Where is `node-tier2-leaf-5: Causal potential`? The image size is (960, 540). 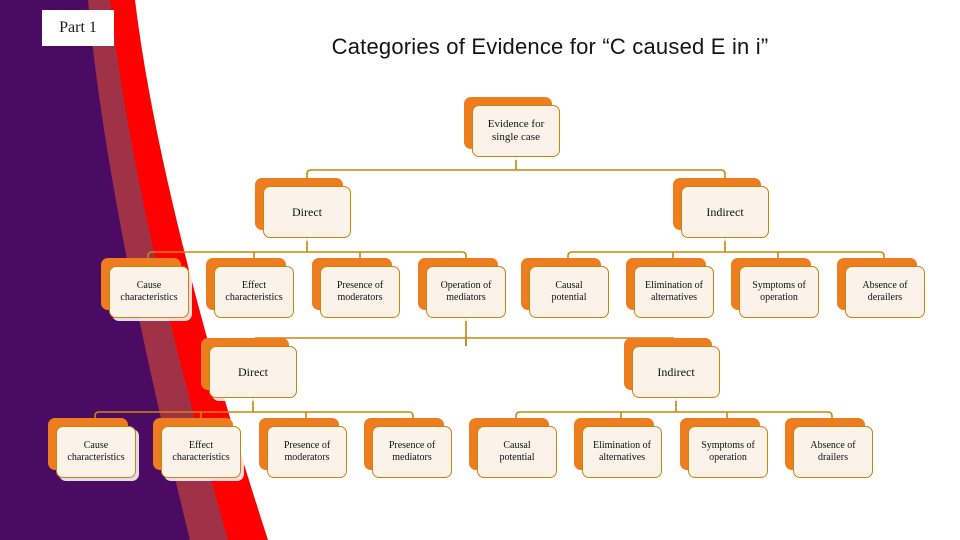 node-tier2-leaf-5: Causal potential is located at coordinates (513, 448).